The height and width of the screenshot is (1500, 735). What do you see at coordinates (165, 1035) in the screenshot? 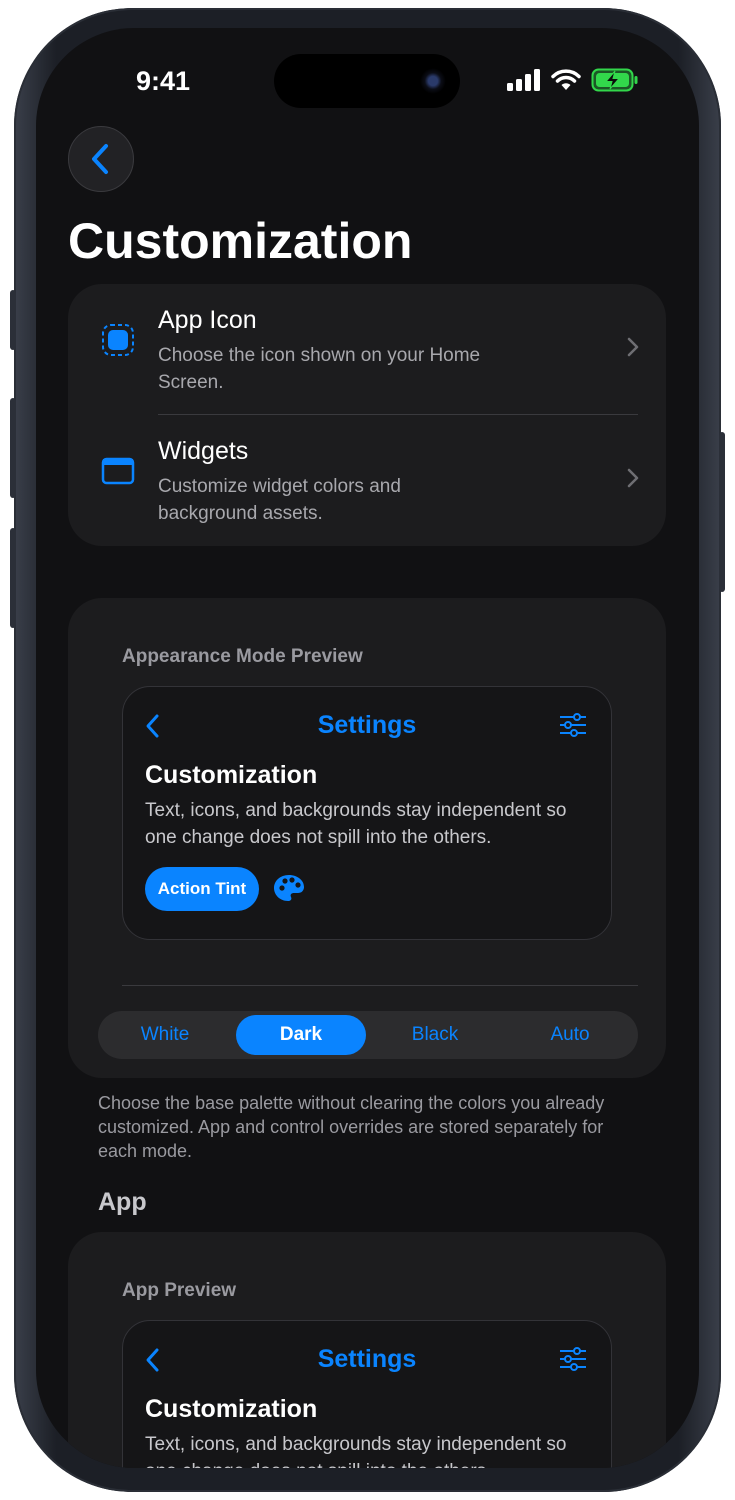
I see `mode-white: White` at bounding box center [165, 1035].